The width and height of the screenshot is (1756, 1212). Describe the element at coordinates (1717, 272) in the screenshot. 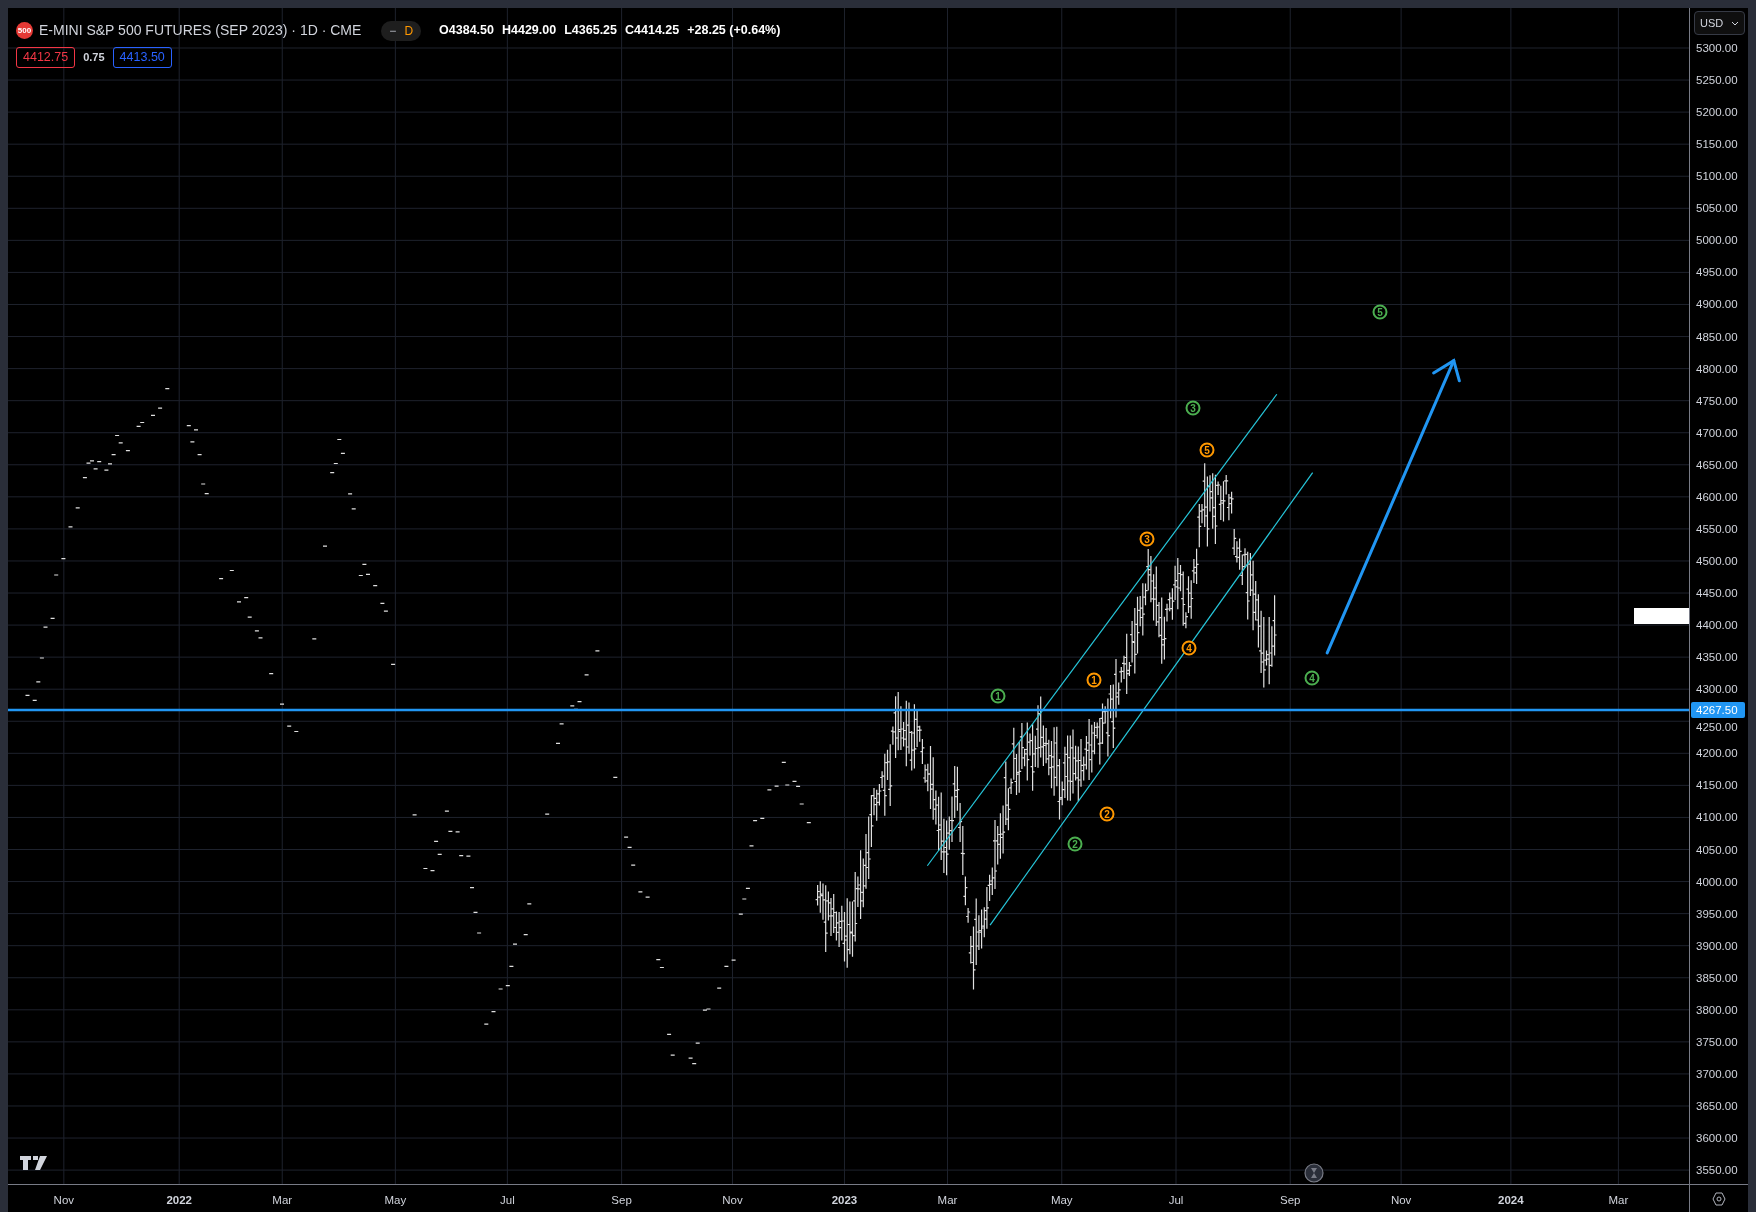

I see `price-label: 4950.00` at that location.